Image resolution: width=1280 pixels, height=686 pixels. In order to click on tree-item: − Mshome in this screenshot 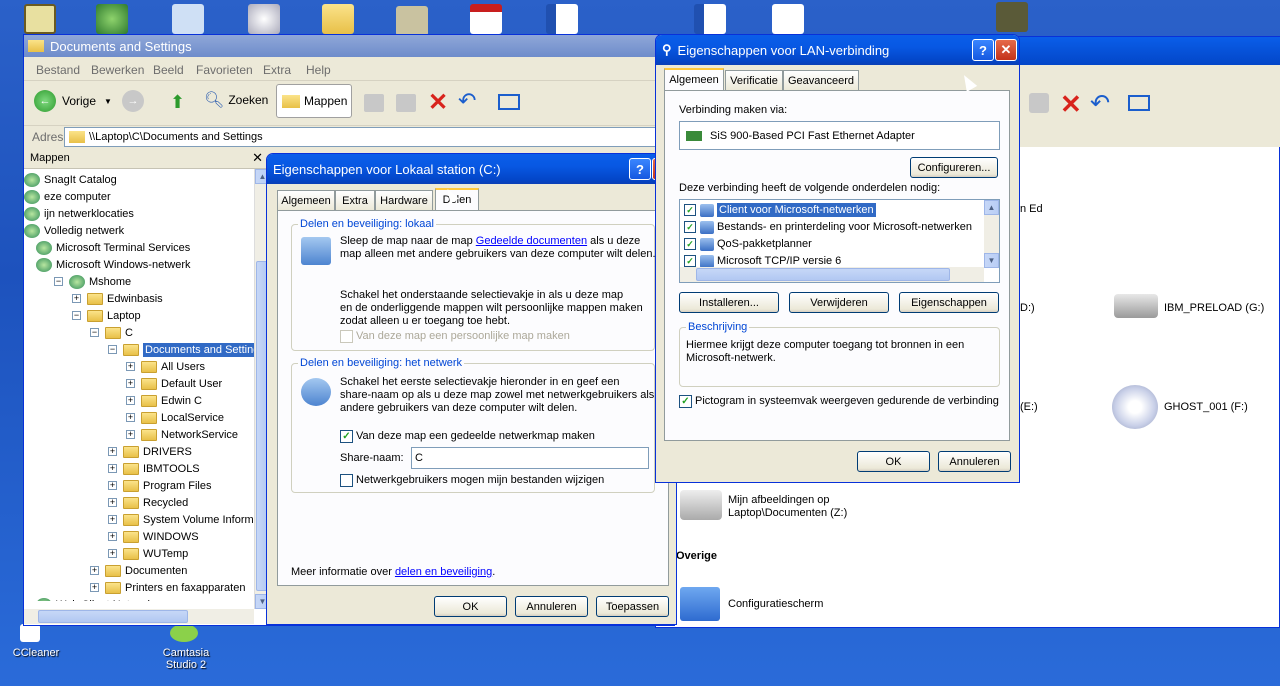, I will do `click(92, 281)`.